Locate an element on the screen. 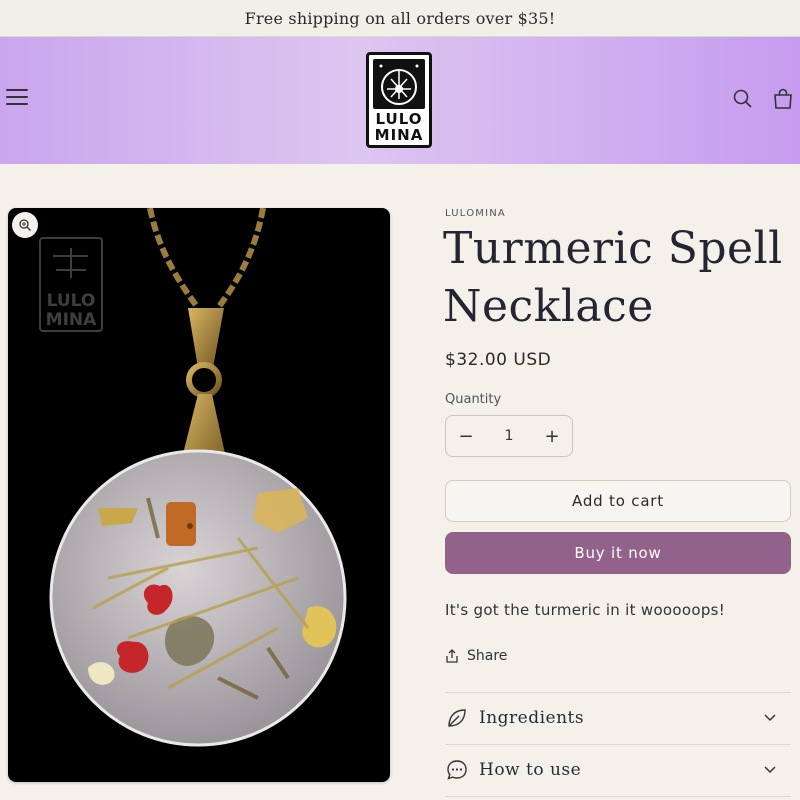 This screenshot has height=800, width=800. quantity-input: 1 is located at coordinates (509, 436).